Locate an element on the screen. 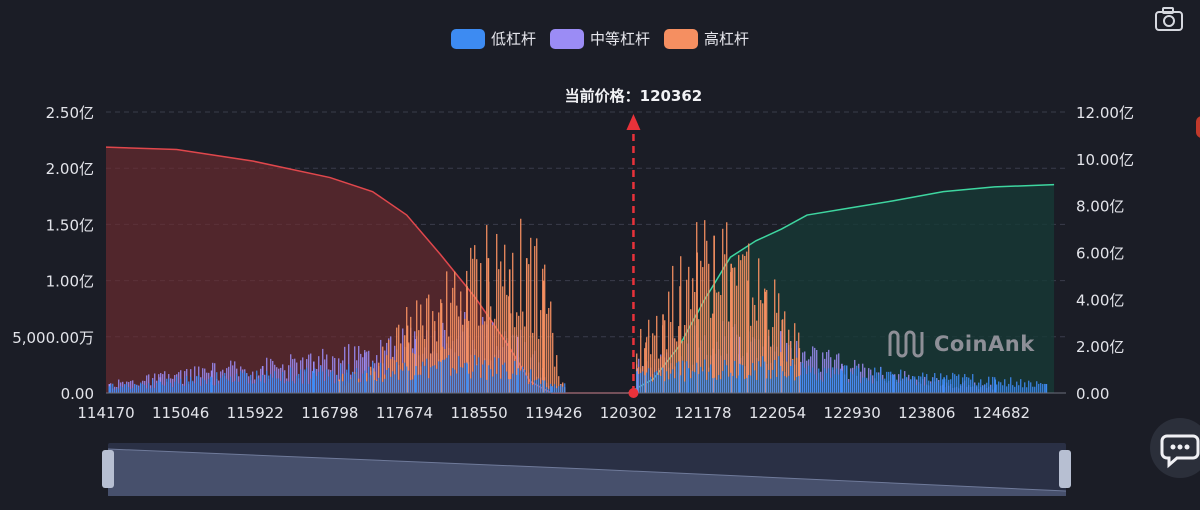  legend: 低杠杆 中等杠杆 高杠杆 is located at coordinates (600, 38).